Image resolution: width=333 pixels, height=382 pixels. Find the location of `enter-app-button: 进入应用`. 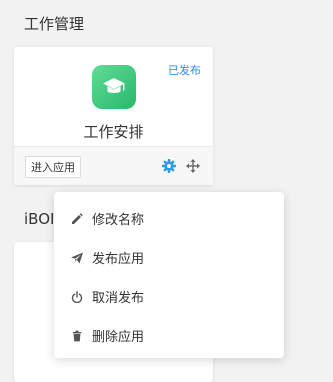

enter-app-button: 进入应用 is located at coordinates (53, 167).